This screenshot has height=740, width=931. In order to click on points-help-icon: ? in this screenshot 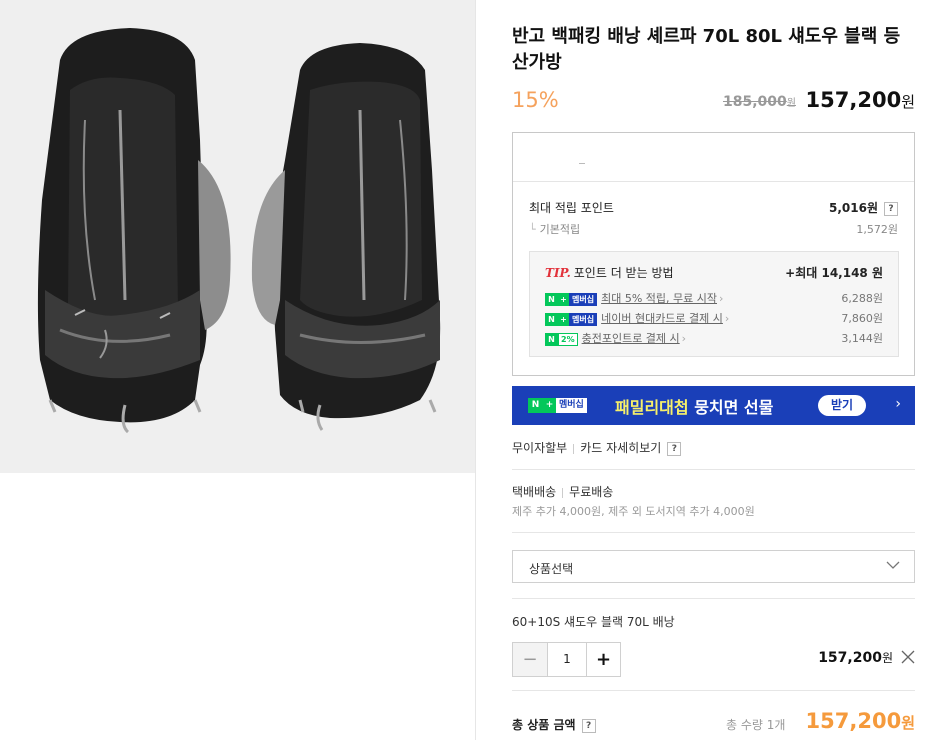, I will do `click(891, 208)`.